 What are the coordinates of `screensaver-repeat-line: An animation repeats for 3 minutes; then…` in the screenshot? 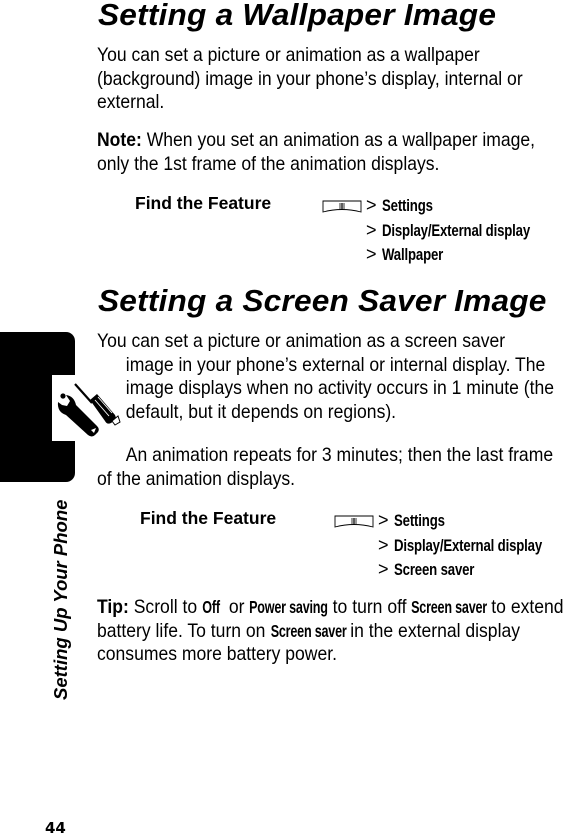 It's located at (339, 455).